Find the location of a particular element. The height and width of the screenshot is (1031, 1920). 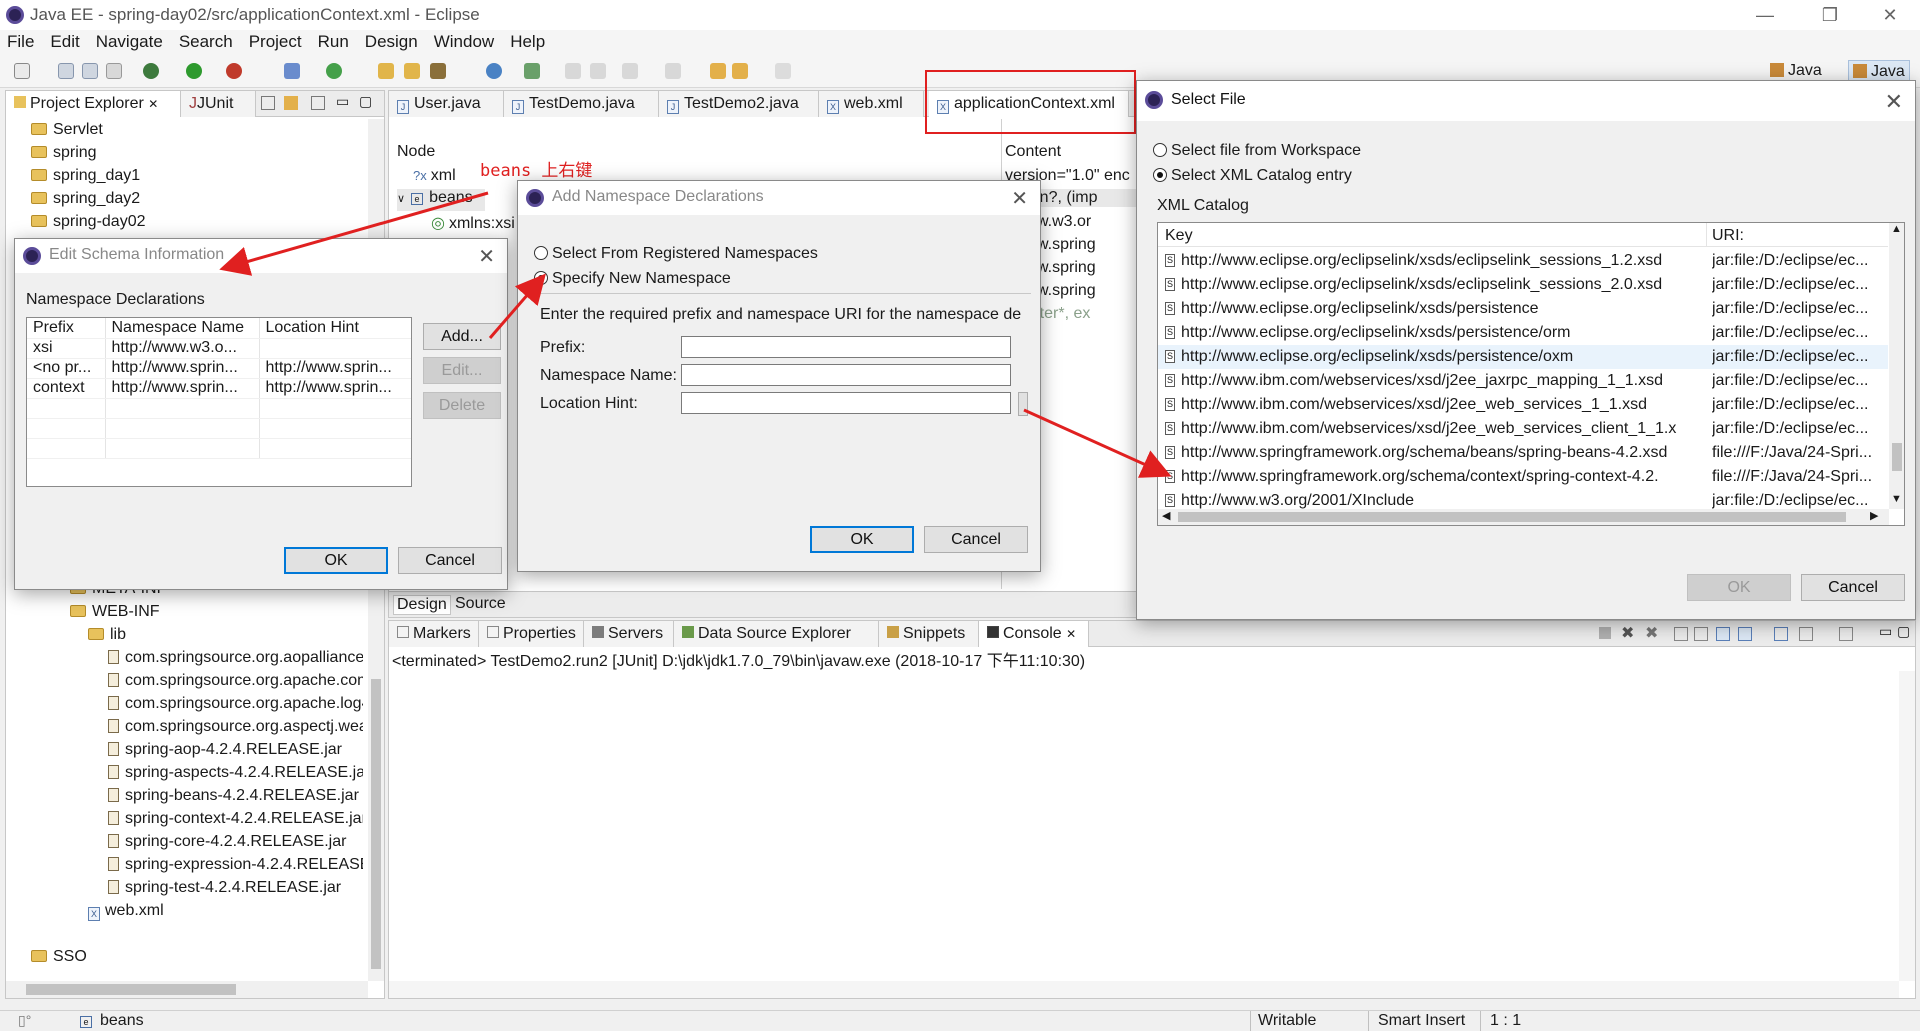

annotation-arrows is located at coordinates (695, 334).